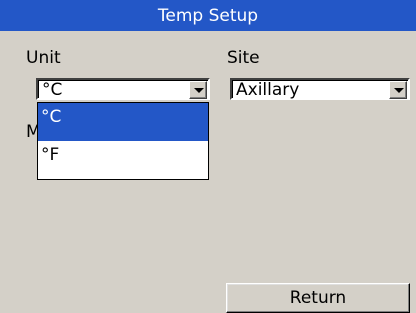 The width and height of the screenshot is (416, 313). I want to click on window-titlebar: Temp Setup, so click(208, 15).